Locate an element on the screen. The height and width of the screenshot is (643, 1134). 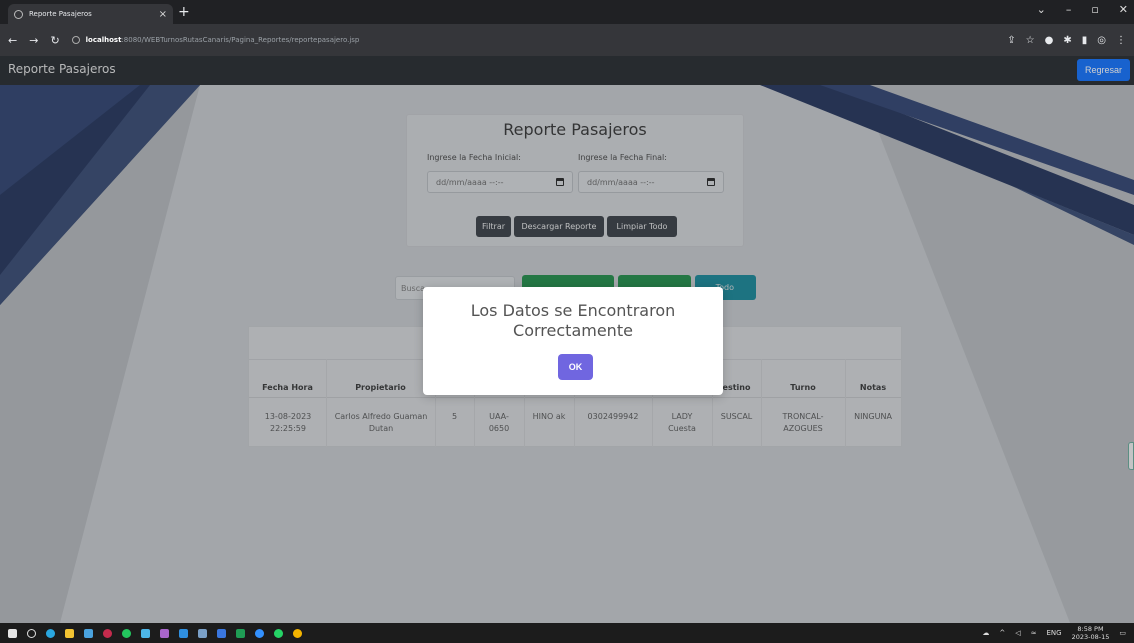
clock-time: 8:58 PM is located at coordinates (1090, 629).